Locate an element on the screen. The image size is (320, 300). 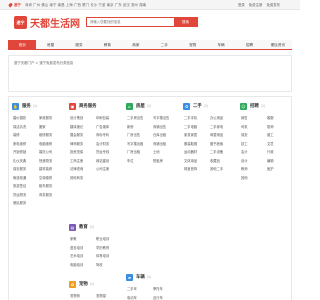
category-link: 二手房出售 is located at coordinates (135, 117).